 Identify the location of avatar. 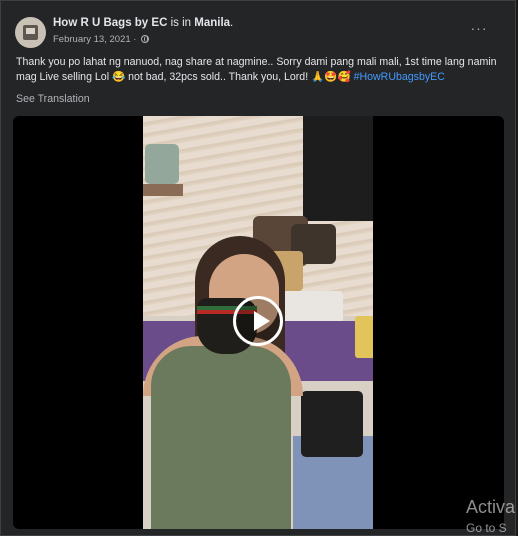
(30, 32).